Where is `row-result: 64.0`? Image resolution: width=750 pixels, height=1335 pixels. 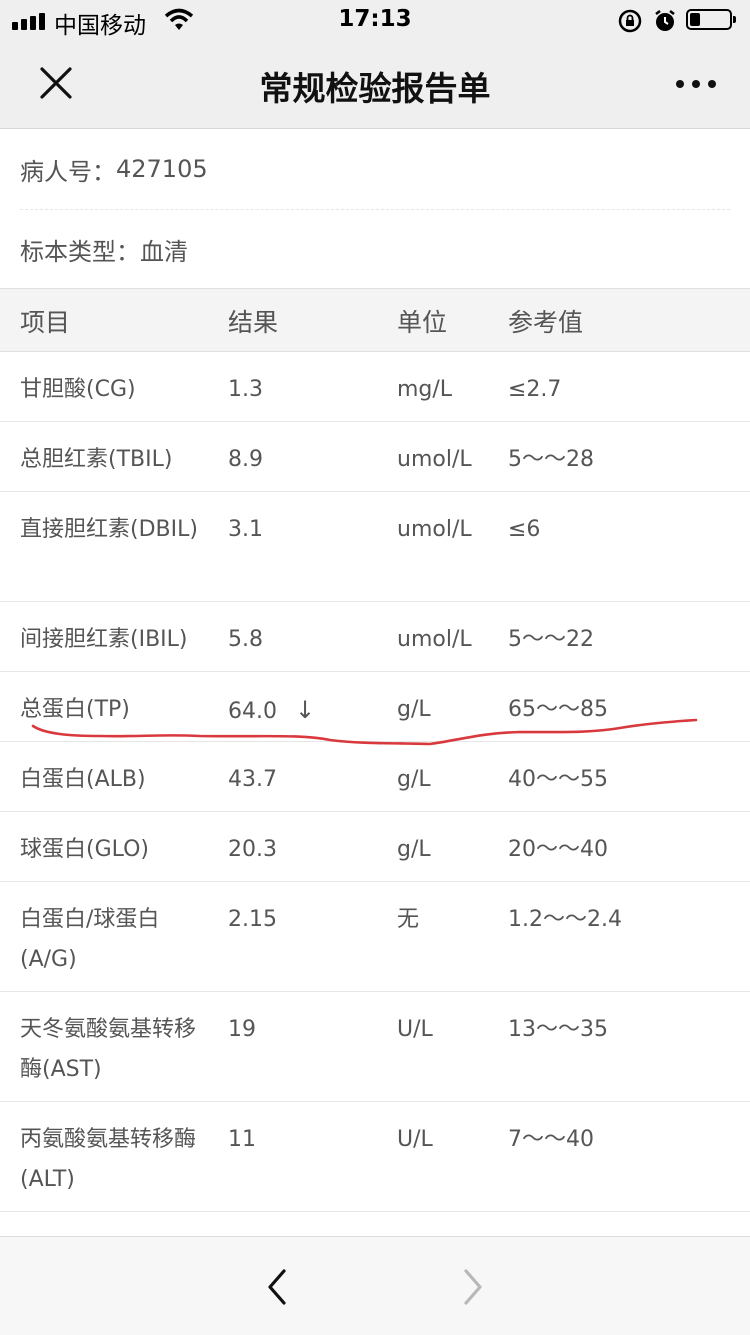 row-result: 64.0 is located at coordinates (252, 711).